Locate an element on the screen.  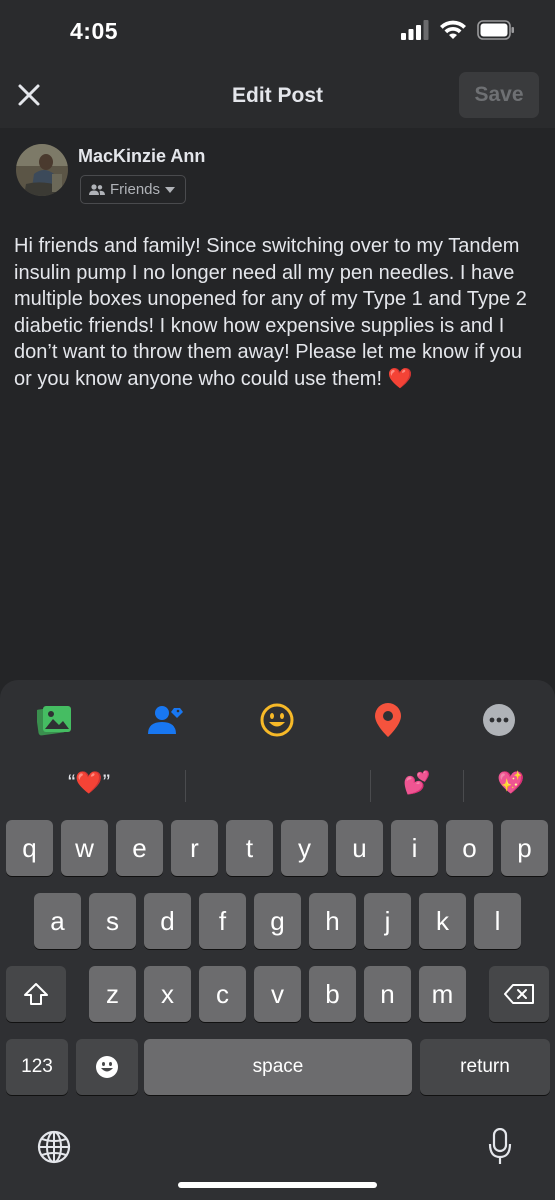
key-x: x is located at coordinates (167, 994).